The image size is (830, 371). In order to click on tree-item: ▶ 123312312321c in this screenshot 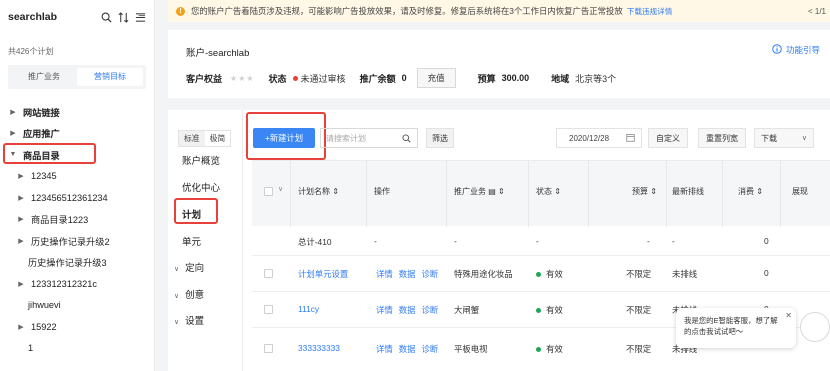, I will do `click(77, 284)`.